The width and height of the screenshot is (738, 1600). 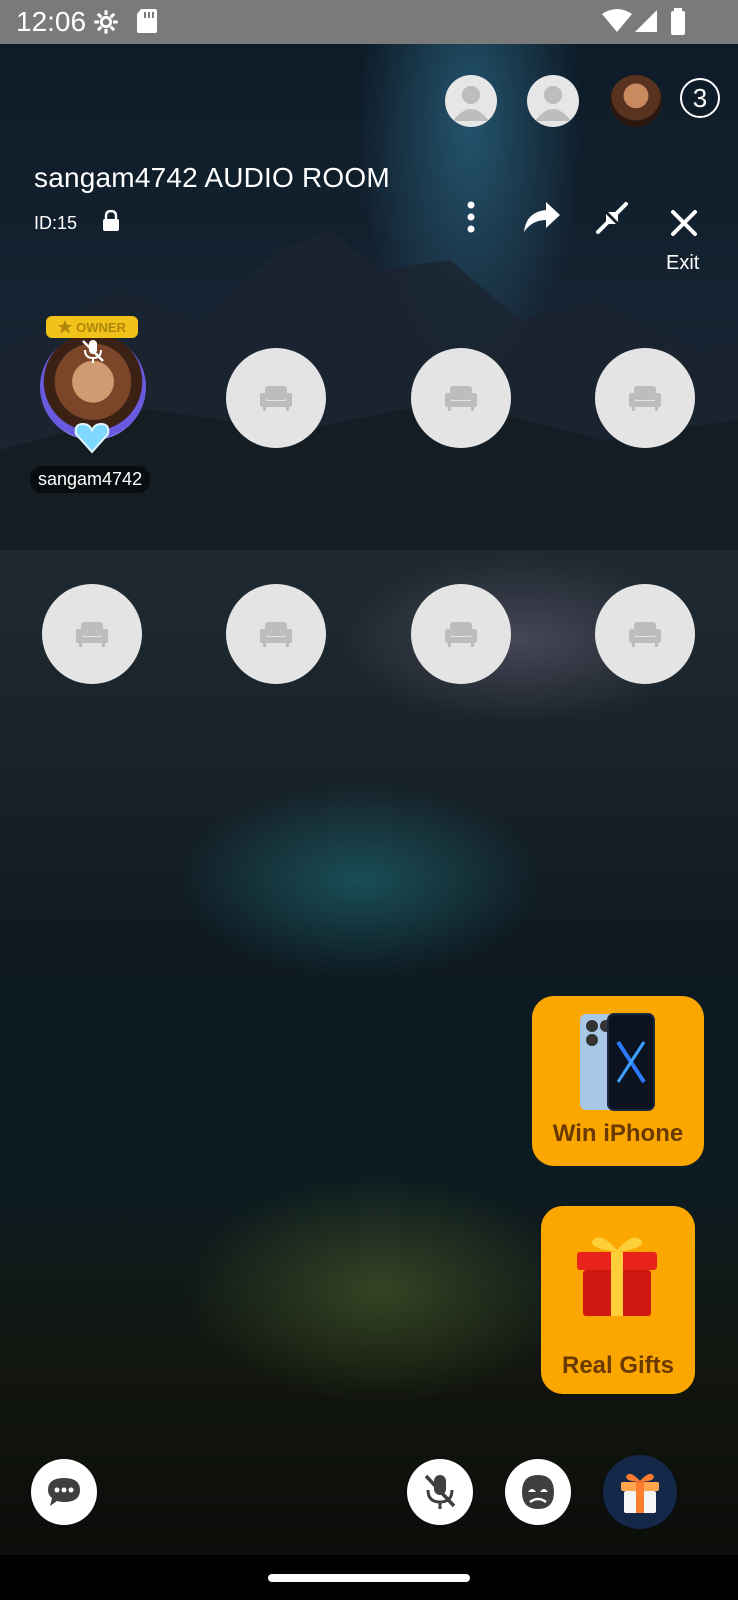 I want to click on status-time: 12:06, so click(x=51, y=21).